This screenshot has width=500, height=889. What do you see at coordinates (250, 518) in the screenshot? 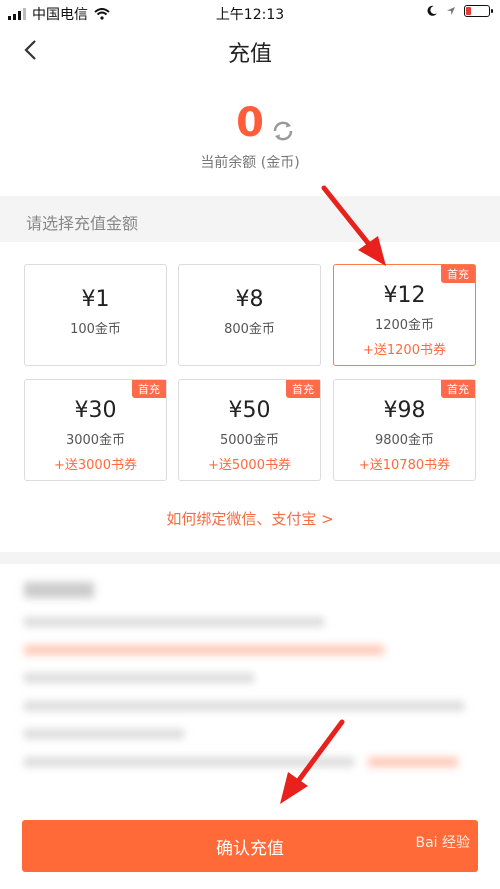
I see `bind-payment-link: 如何绑定微信、支付宝 >` at bounding box center [250, 518].